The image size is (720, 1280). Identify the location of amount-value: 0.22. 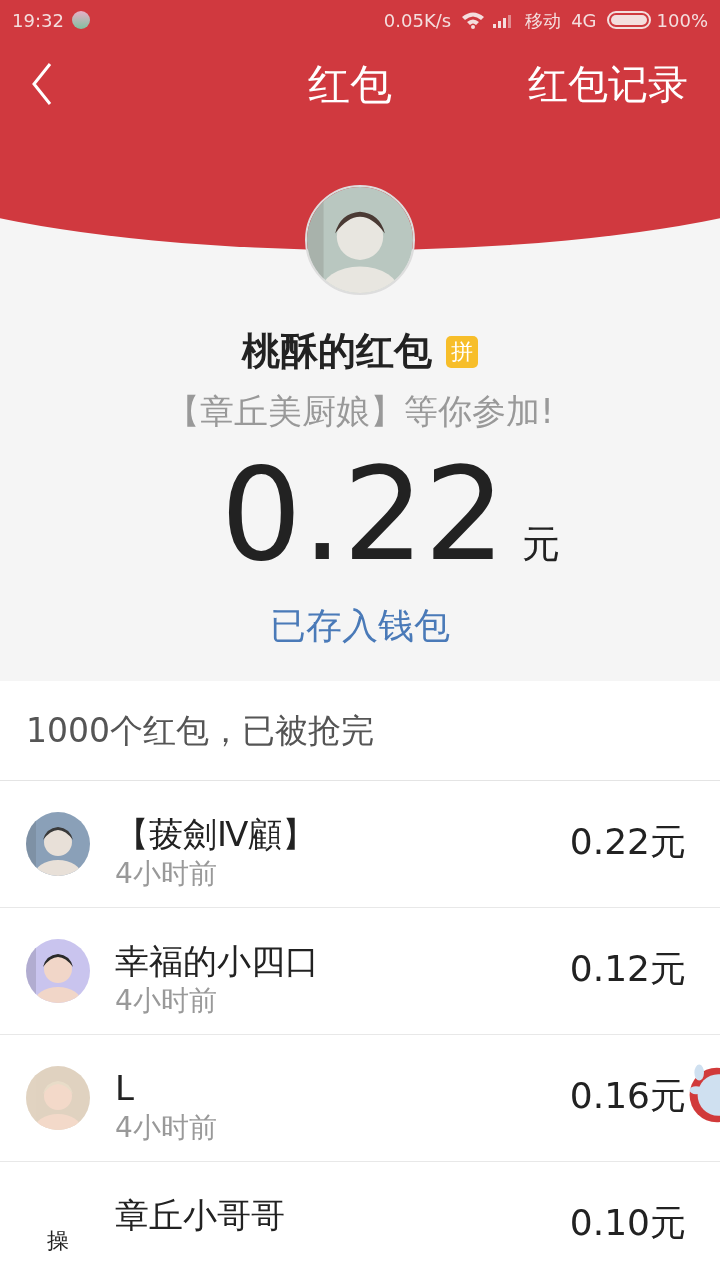
(363, 515).